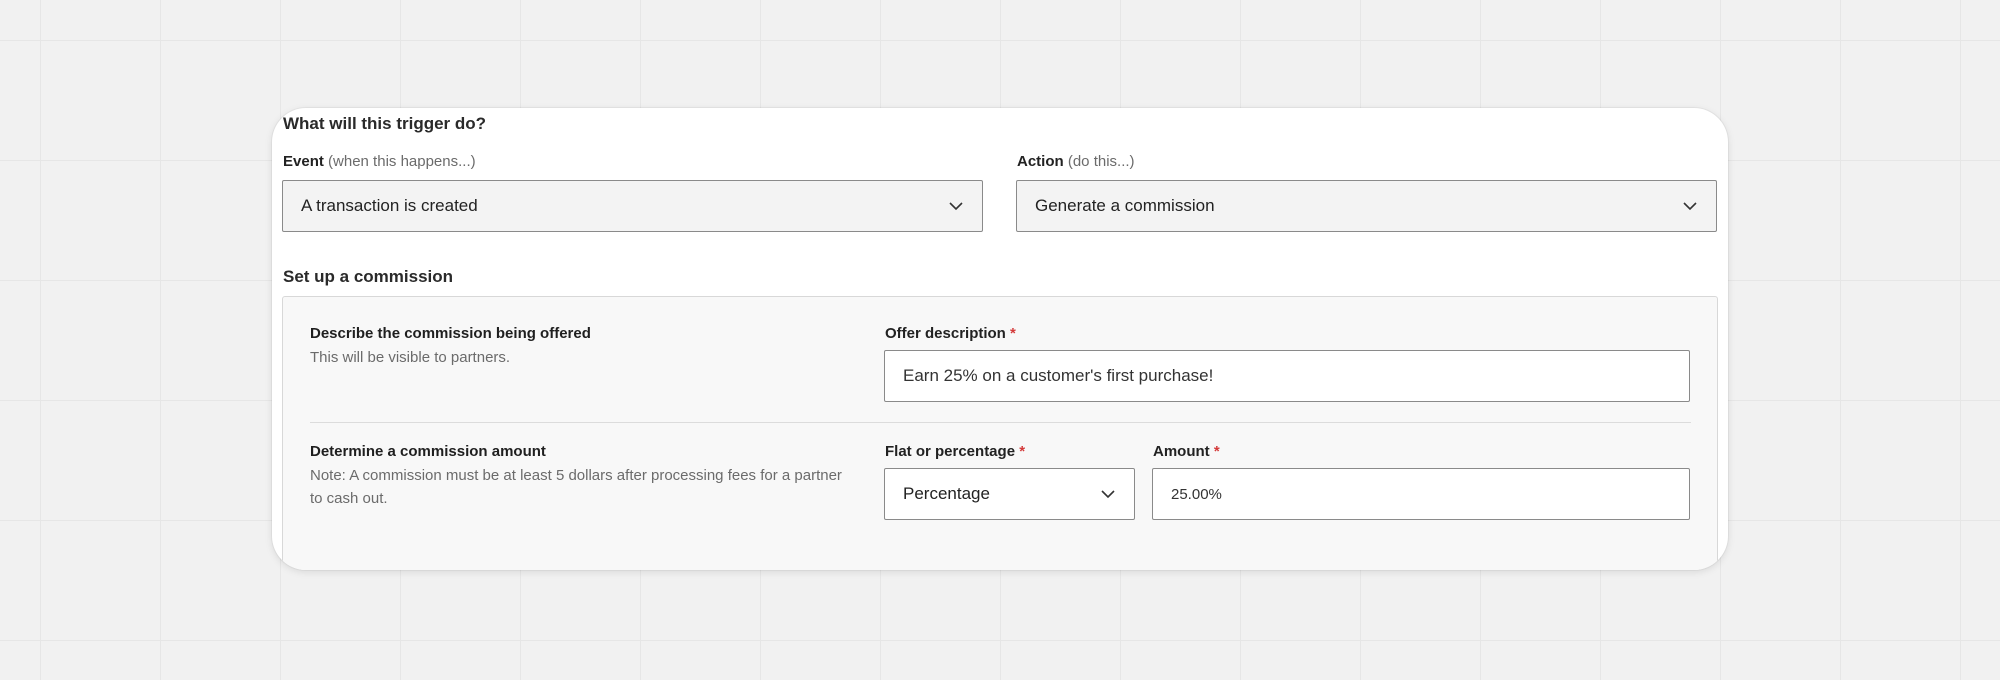 This screenshot has height=680, width=2000. I want to click on offer-description-label: Offer description *, so click(950, 333).